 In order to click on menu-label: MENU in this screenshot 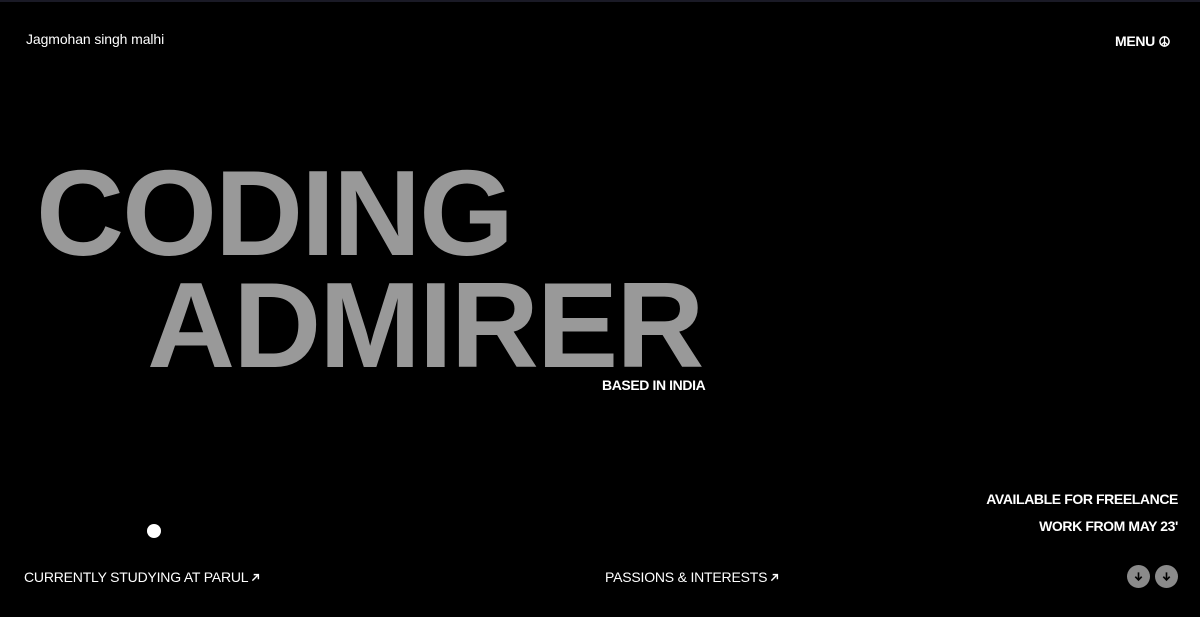, I will do `click(1134, 41)`.